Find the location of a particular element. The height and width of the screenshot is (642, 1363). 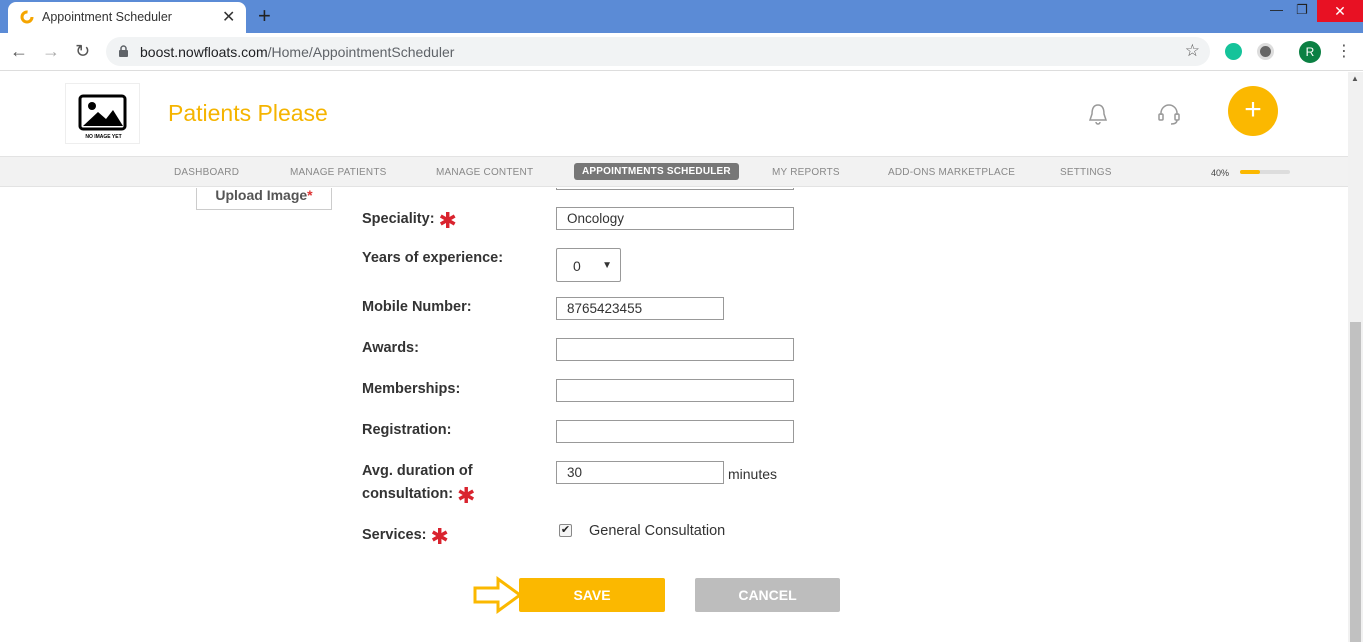

duration-unit: minutes is located at coordinates (753, 474).